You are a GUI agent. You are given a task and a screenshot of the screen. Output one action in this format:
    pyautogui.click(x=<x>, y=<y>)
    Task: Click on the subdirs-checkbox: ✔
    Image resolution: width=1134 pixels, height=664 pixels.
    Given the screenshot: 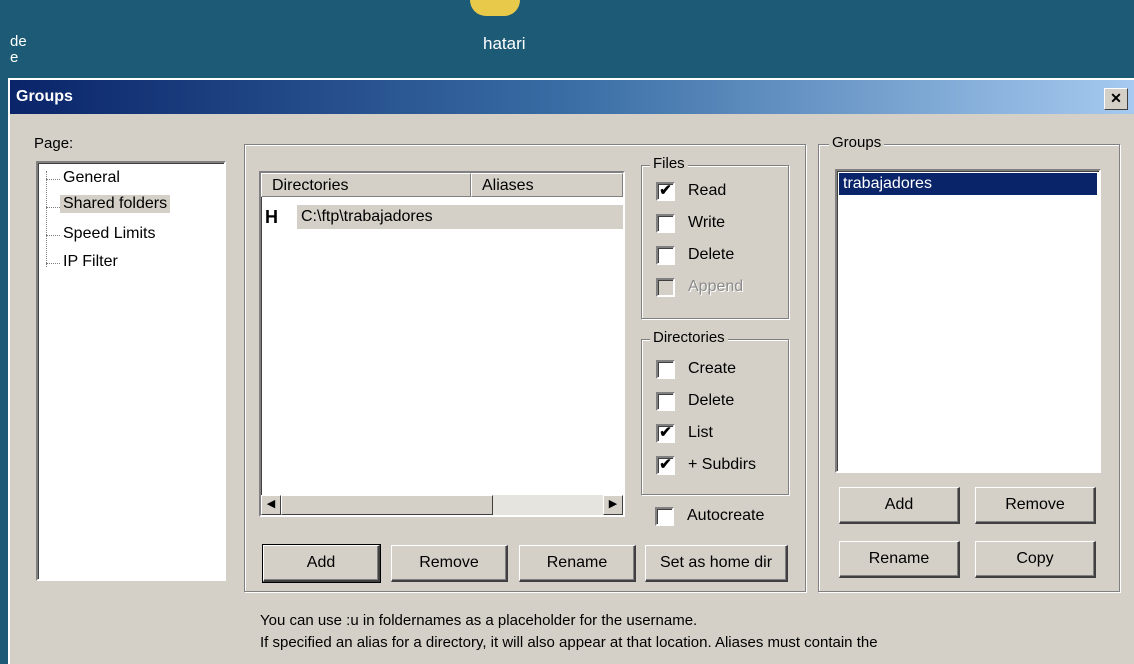 What is the action you would take?
    pyautogui.click(x=665, y=465)
    